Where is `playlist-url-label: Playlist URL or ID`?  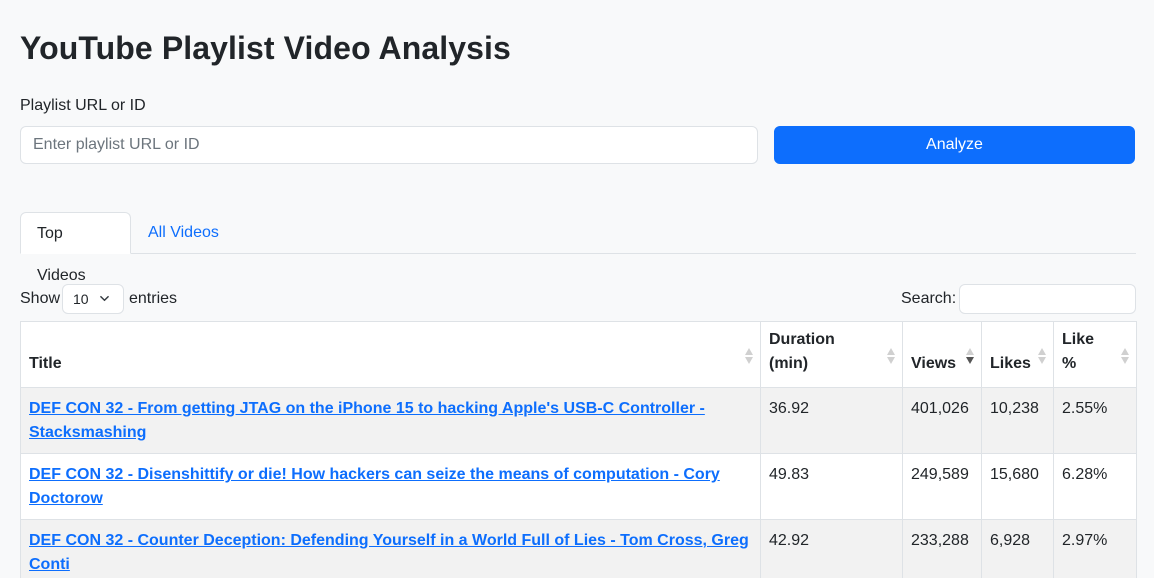
playlist-url-label: Playlist URL or ID is located at coordinates (83, 105).